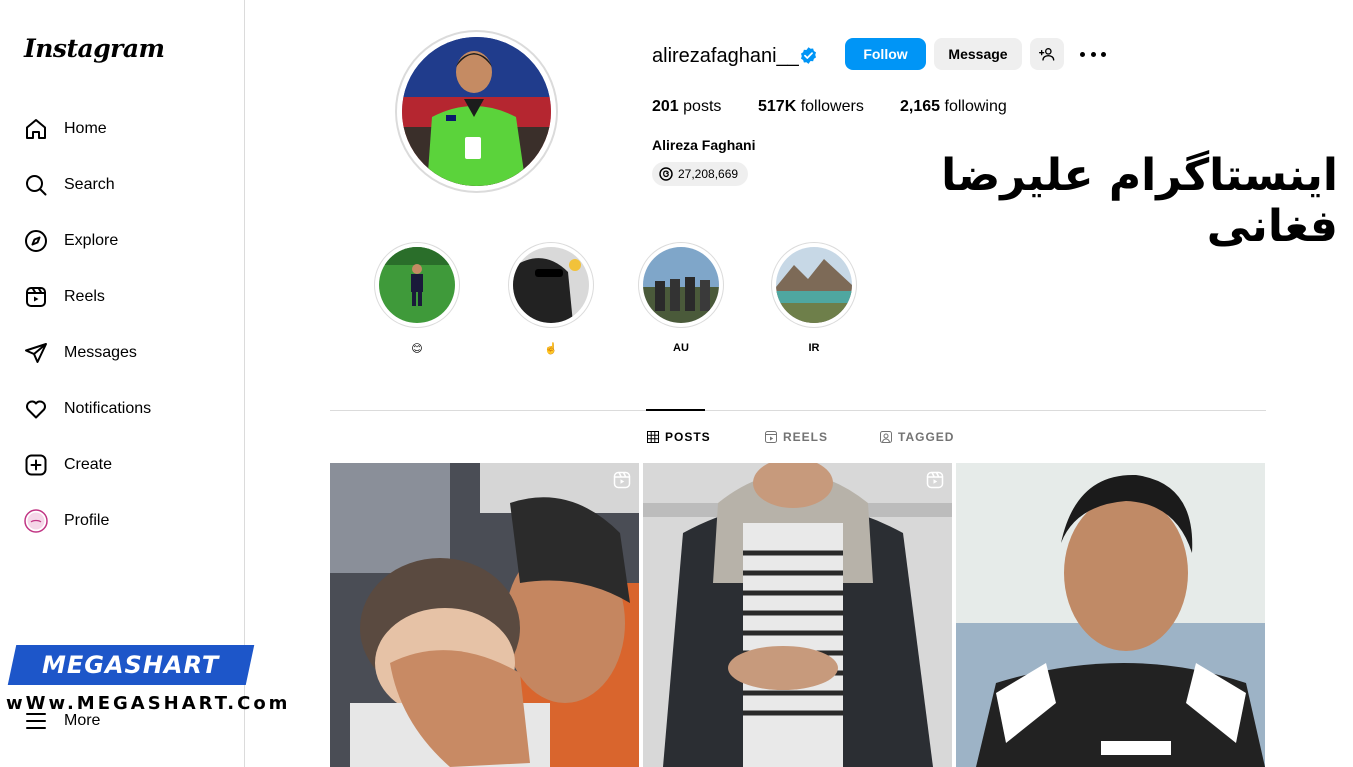 This screenshot has width=1353, height=767. I want to click on tab-label: TAGGED, so click(926, 437).